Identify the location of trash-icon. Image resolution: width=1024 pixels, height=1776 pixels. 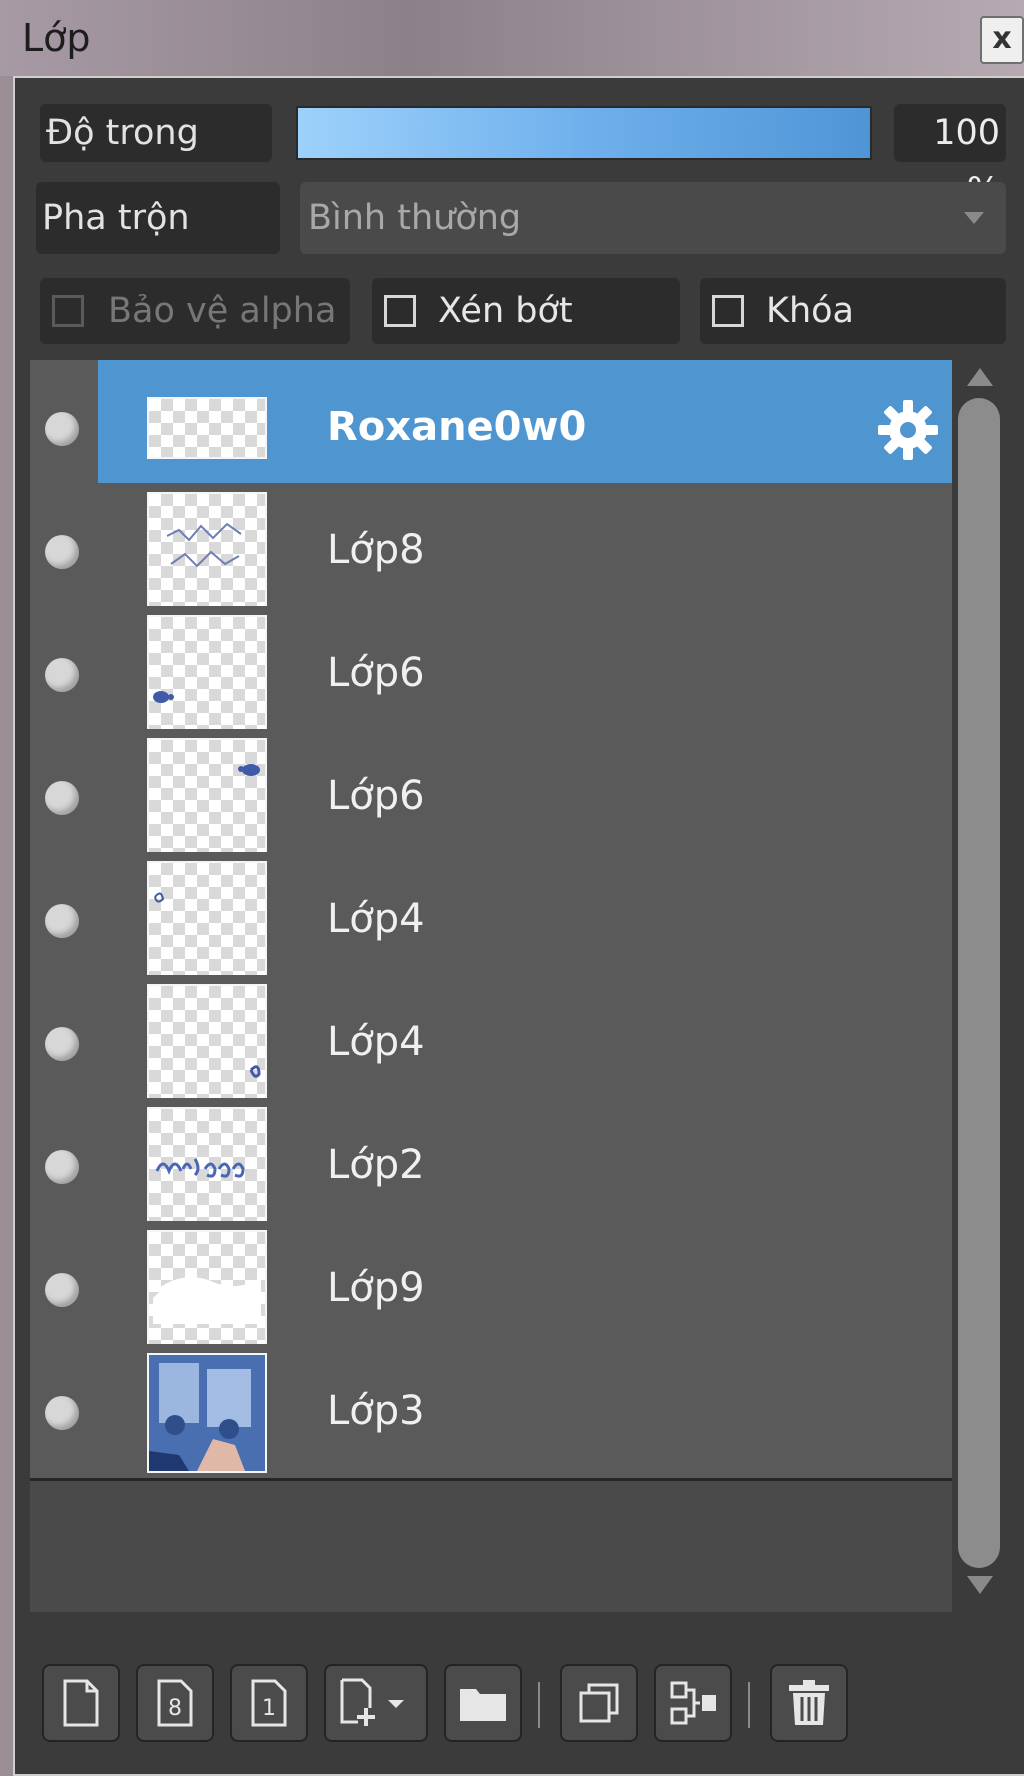
(809, 1702).